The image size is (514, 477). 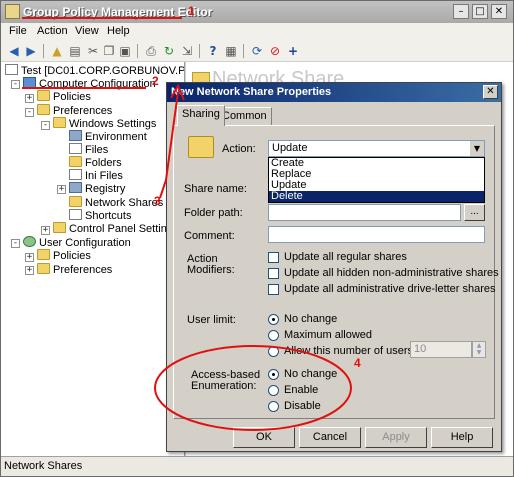 I want to click on menu-file: File, so click(x=18, y=31).